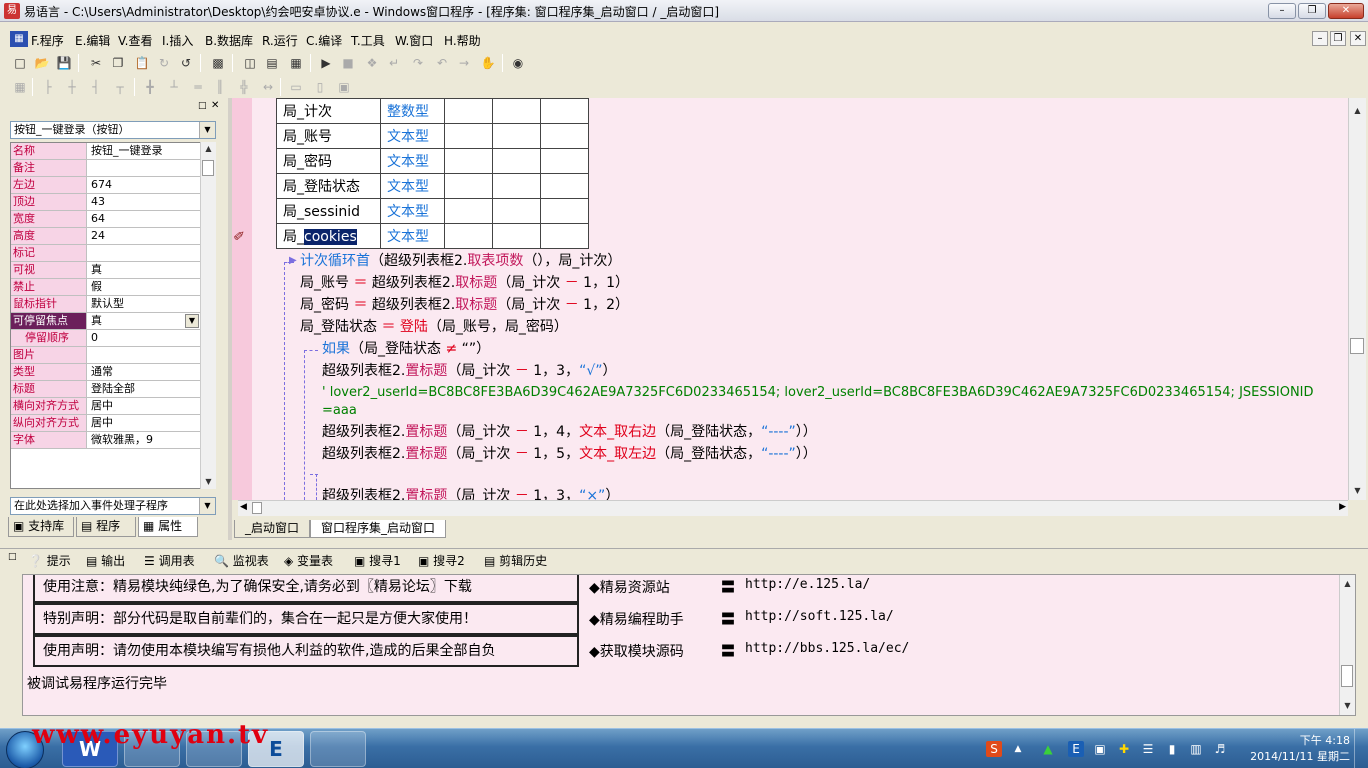 This screenshot has height=768, width=1368. I want to click on align-grid-icon: ▦, so click(20, 87).